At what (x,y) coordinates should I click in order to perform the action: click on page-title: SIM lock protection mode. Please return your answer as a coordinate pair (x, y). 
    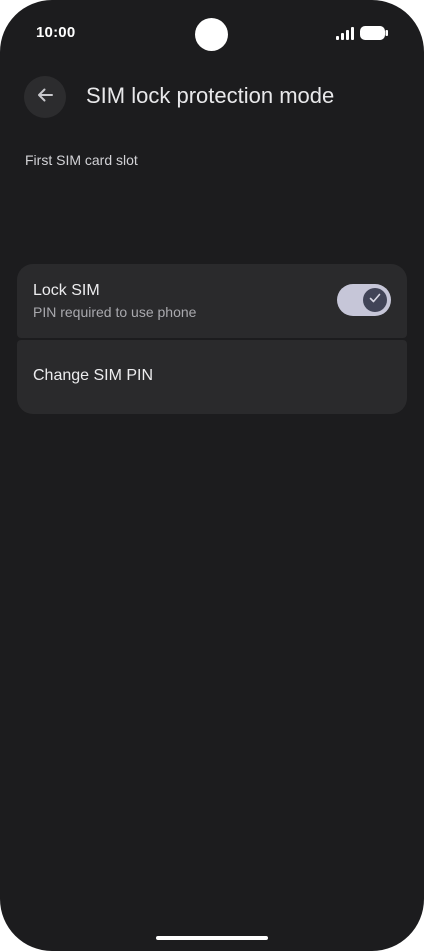
    Looking at the image, I should click on (210, 95).